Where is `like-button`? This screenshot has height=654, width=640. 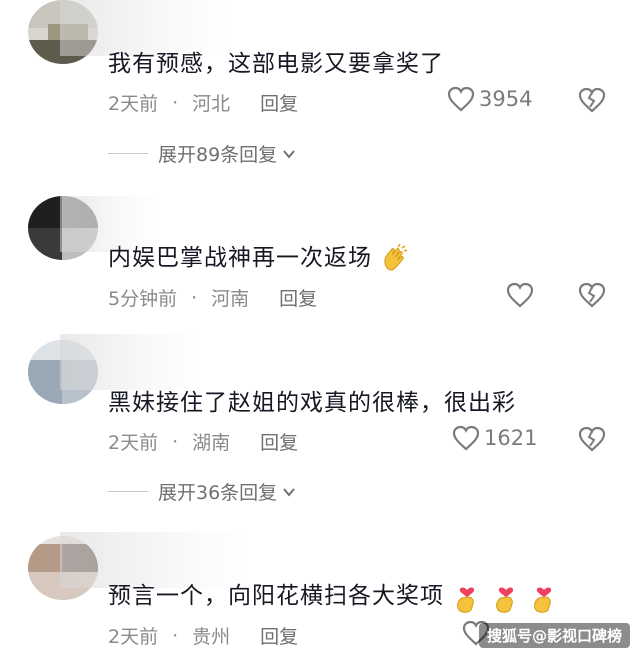 like-button is located at coordinates (522, 295).